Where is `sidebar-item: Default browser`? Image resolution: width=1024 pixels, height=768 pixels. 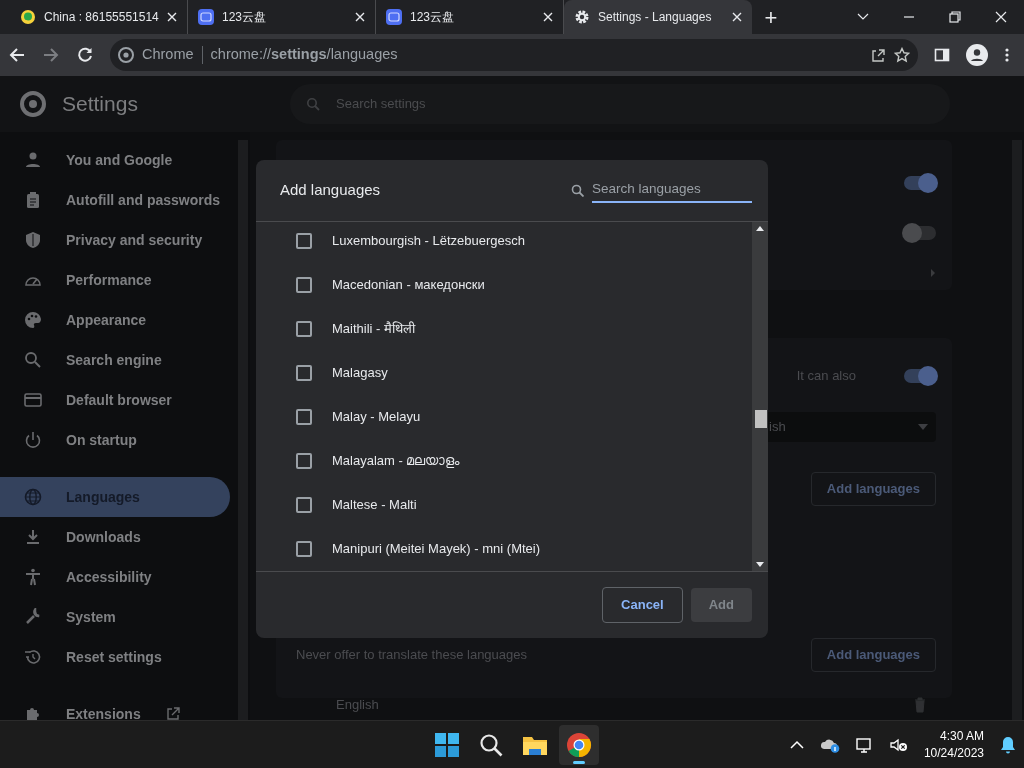 sidebar-item: Default browser is located at coordinates (115, 400).